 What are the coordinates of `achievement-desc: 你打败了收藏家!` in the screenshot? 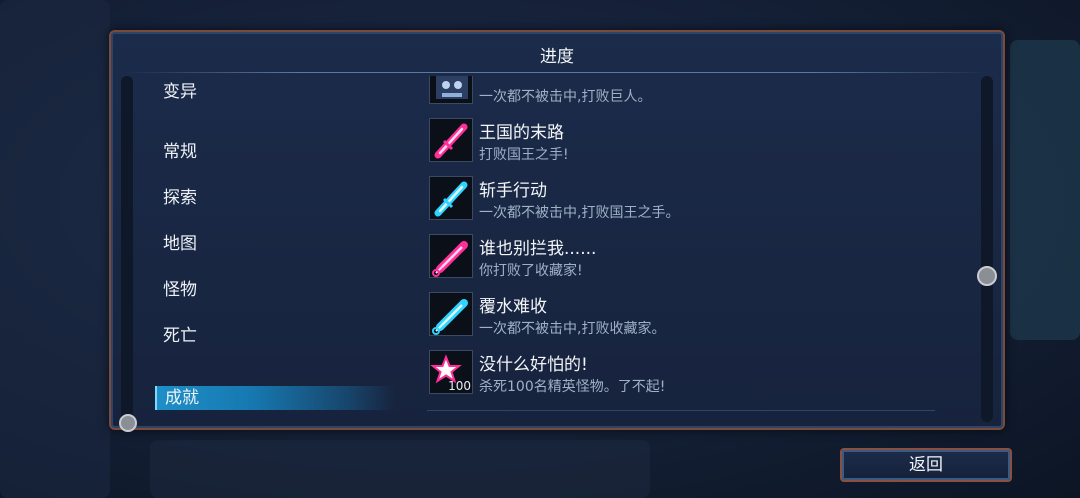 It's located at (531, 271).